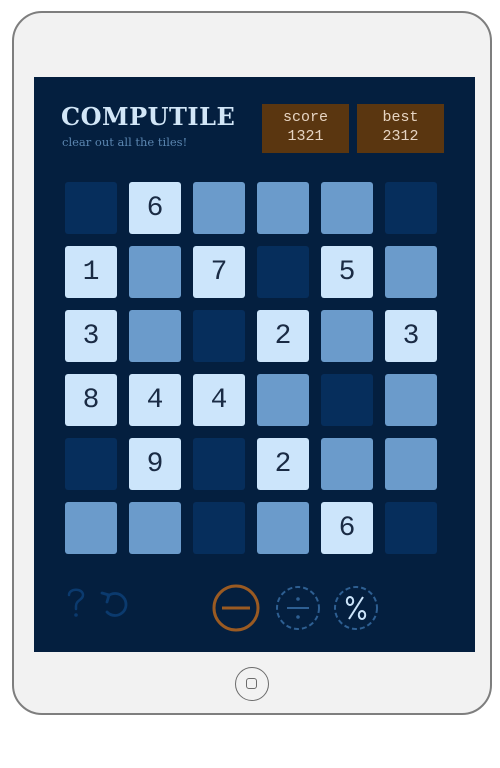  I want to click on home-button, so click(252, 684).